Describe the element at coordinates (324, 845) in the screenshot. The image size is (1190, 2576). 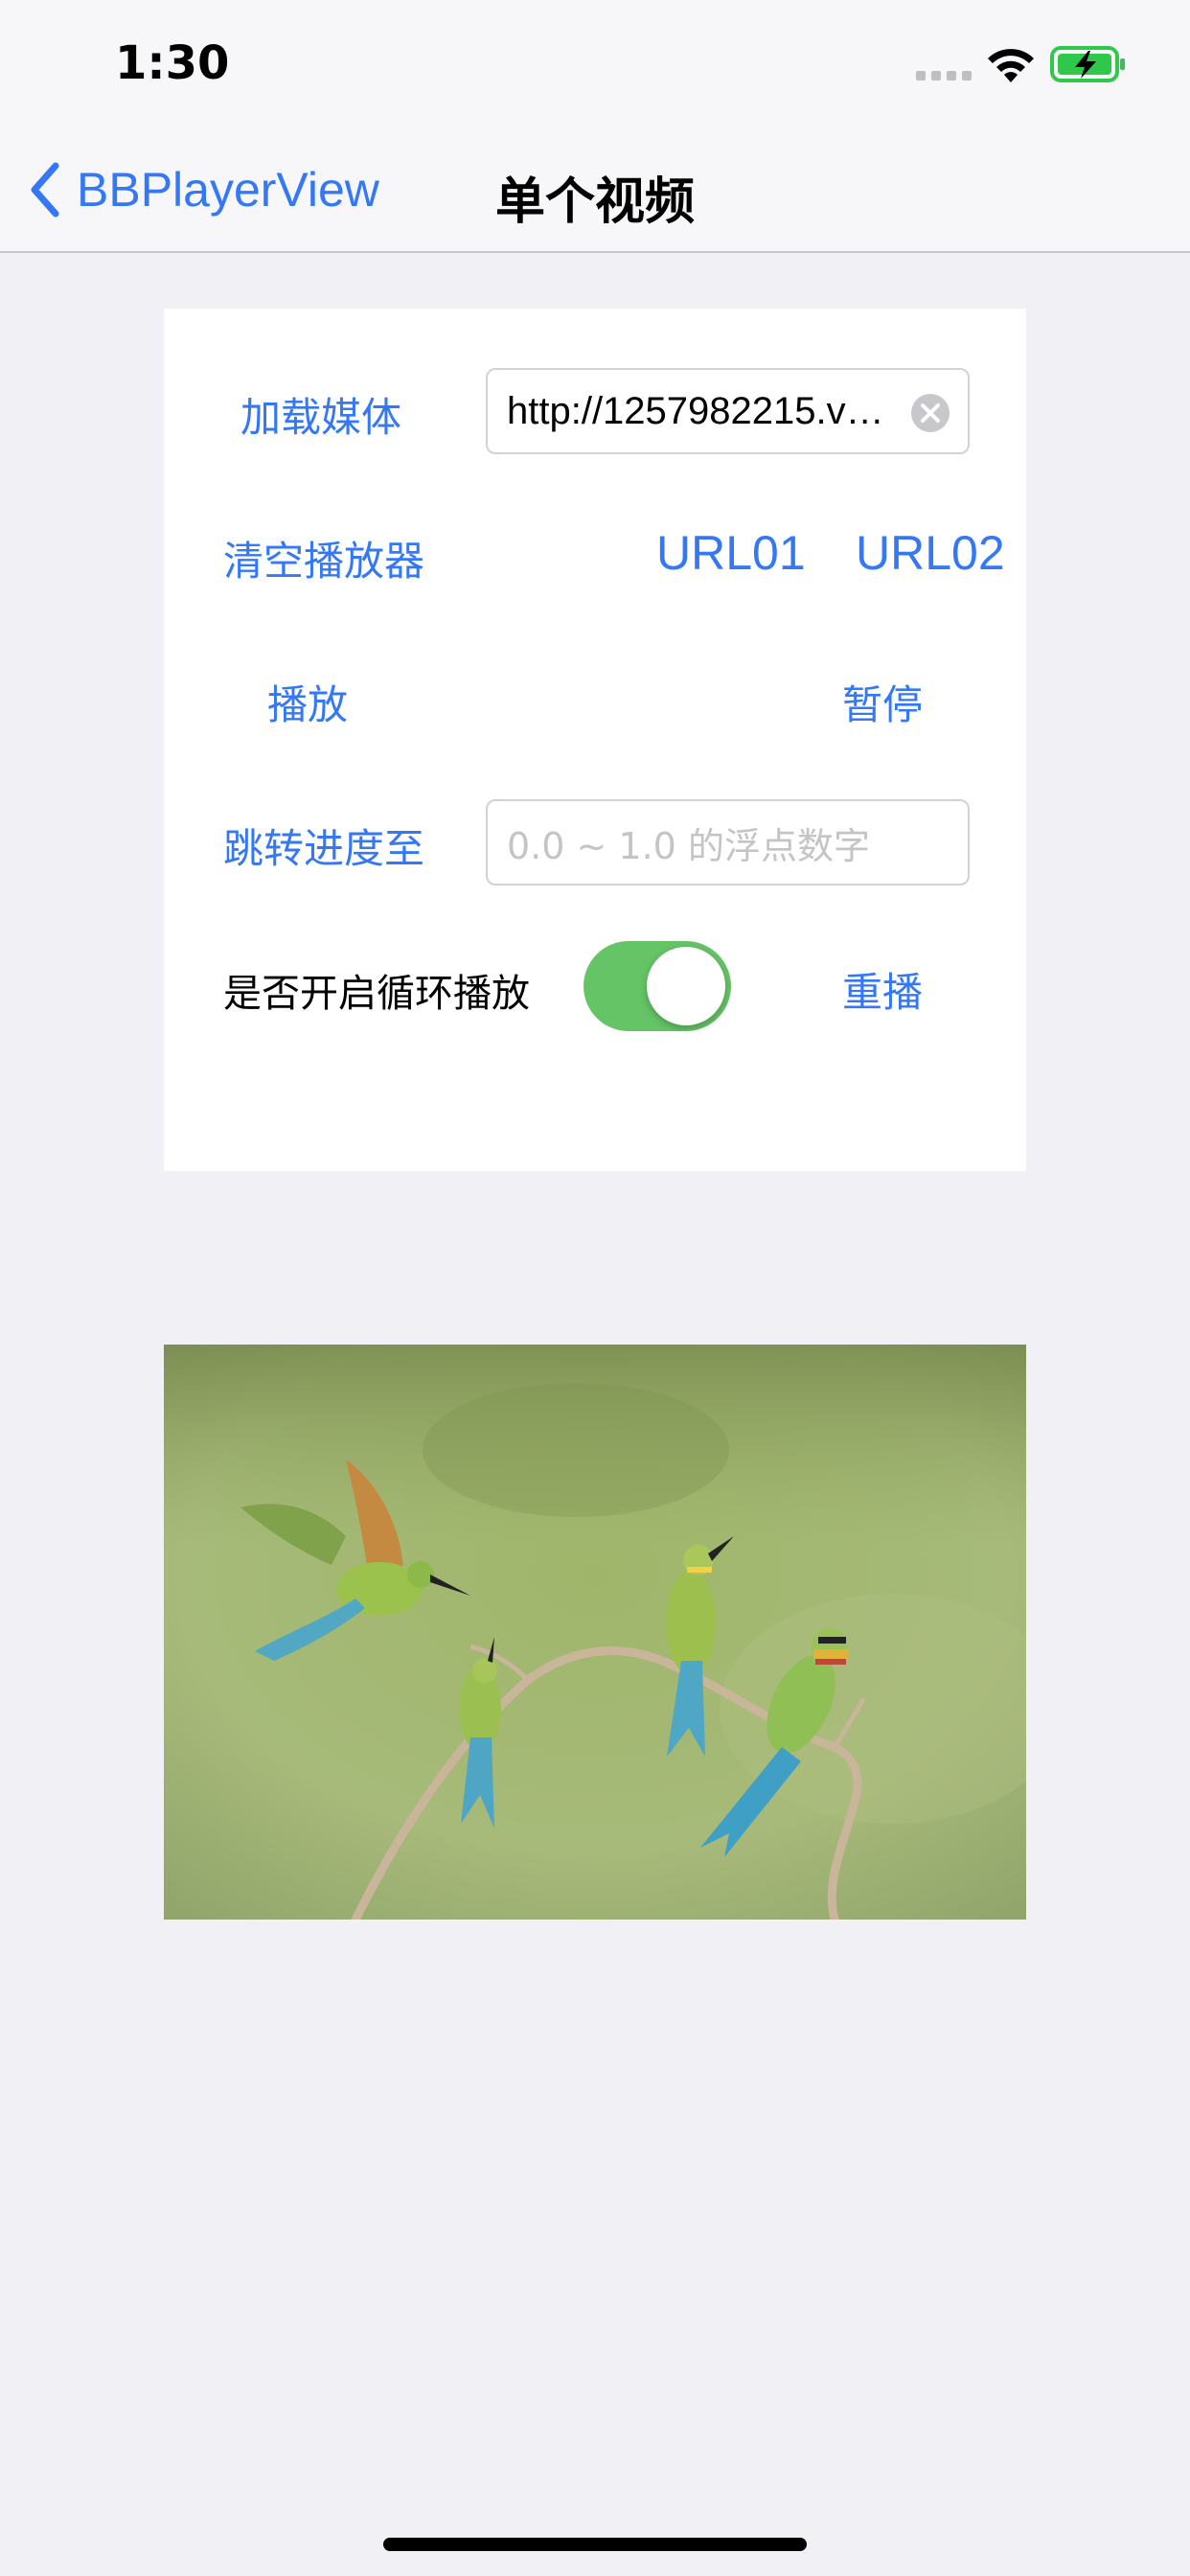
I see `seek-to-button: 跳转进度至` at that location.